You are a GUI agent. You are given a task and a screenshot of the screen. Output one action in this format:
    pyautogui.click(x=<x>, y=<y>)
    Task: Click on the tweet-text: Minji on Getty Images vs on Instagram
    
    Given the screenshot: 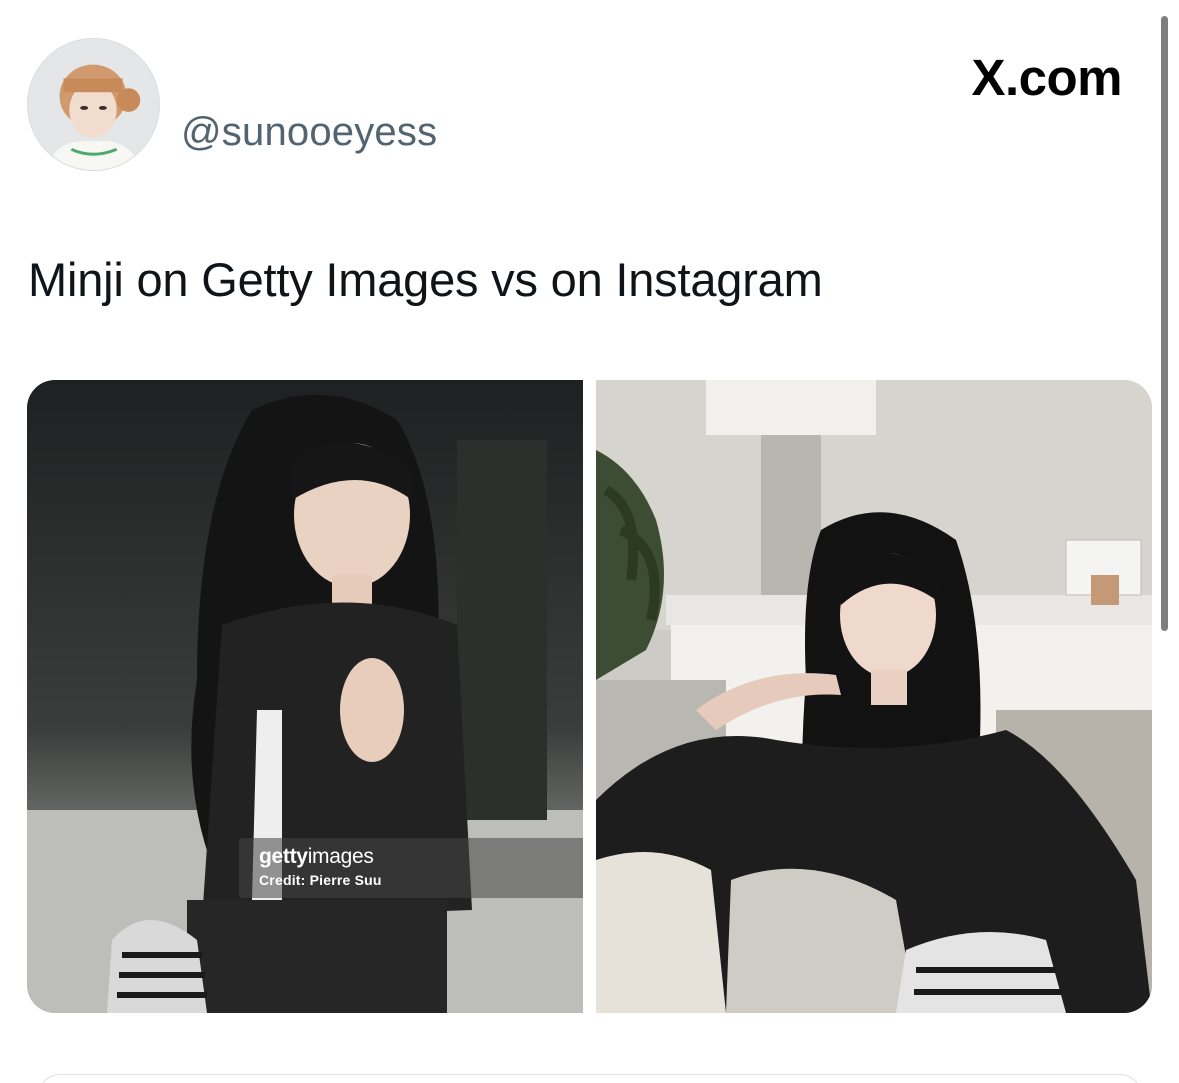 What is the action you would take?
    pyautogui.click(x=425, y=279)
    